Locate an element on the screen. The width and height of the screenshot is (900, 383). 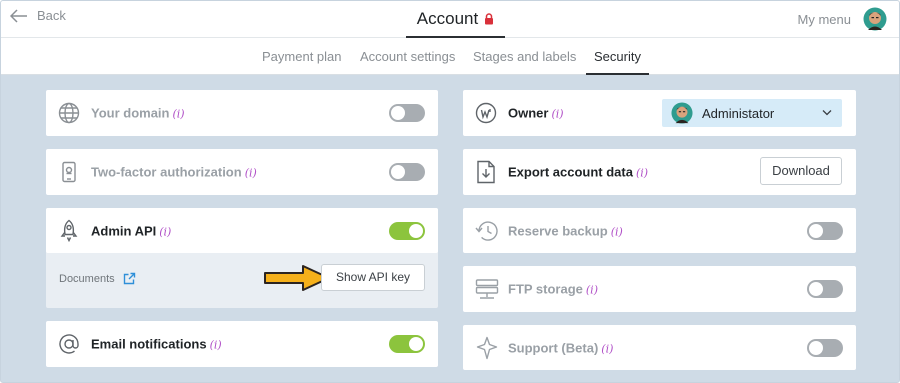
email-notifications-card: Email notifications (i) is located at coordinates (242, 344).